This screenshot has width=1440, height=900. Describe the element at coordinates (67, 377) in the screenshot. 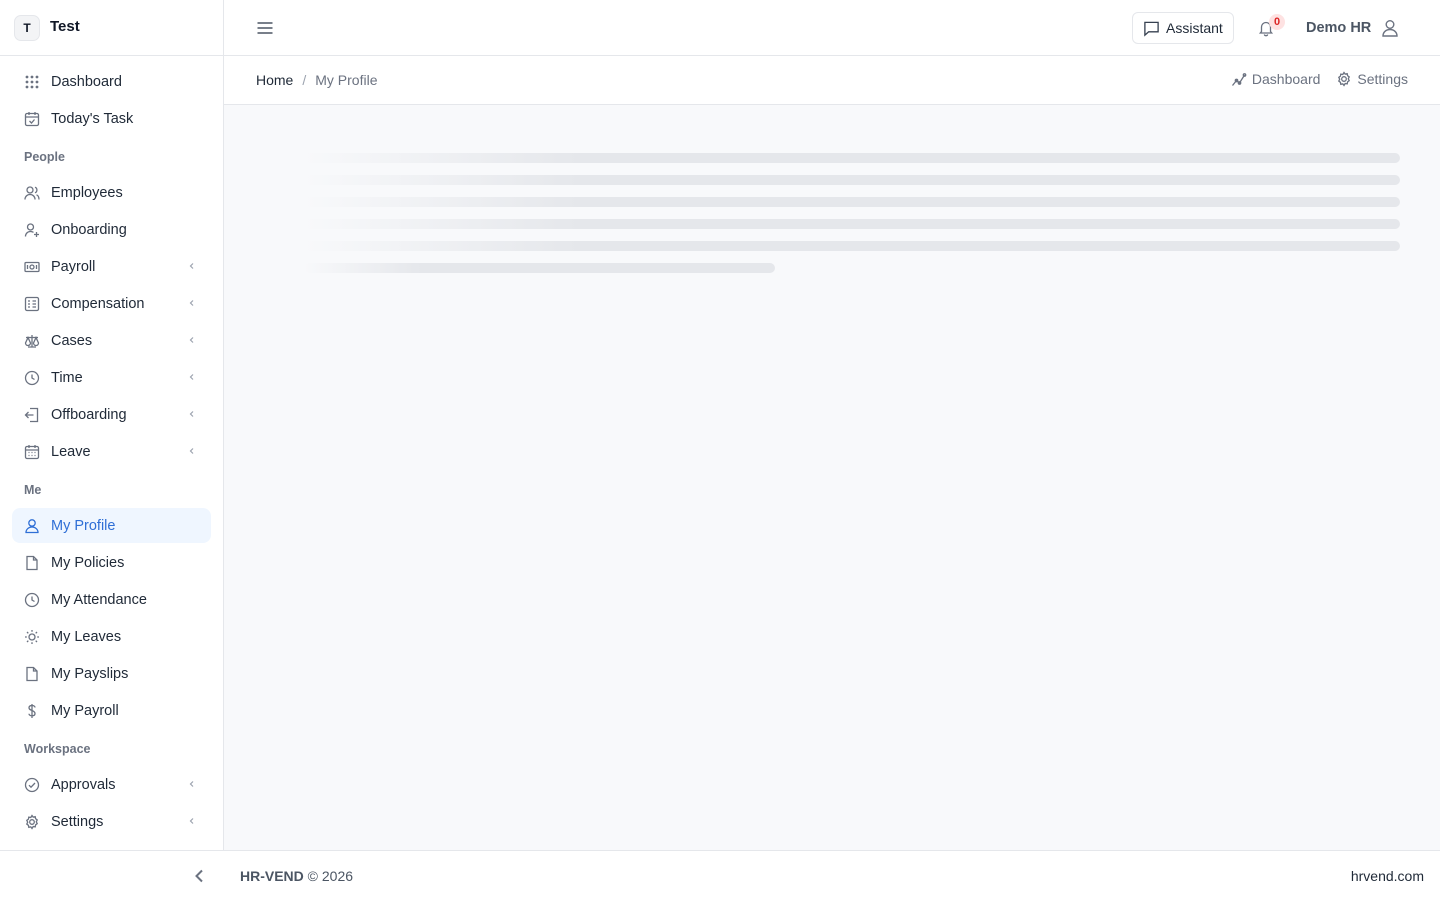

I see `sidebar-item-label: Time` at that location.